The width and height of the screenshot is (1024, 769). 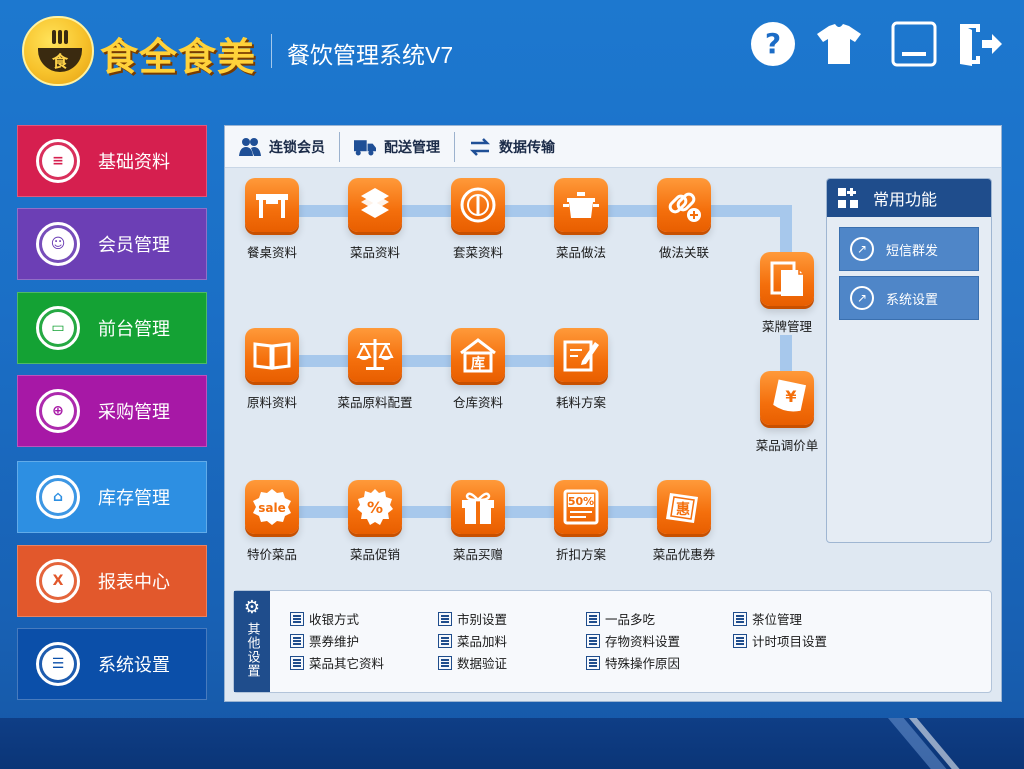 What do you see at coordinates (643, 641) in the screenshot?
I see `other-setting-label: 存物资料设置` at bounding box center [643, 641].